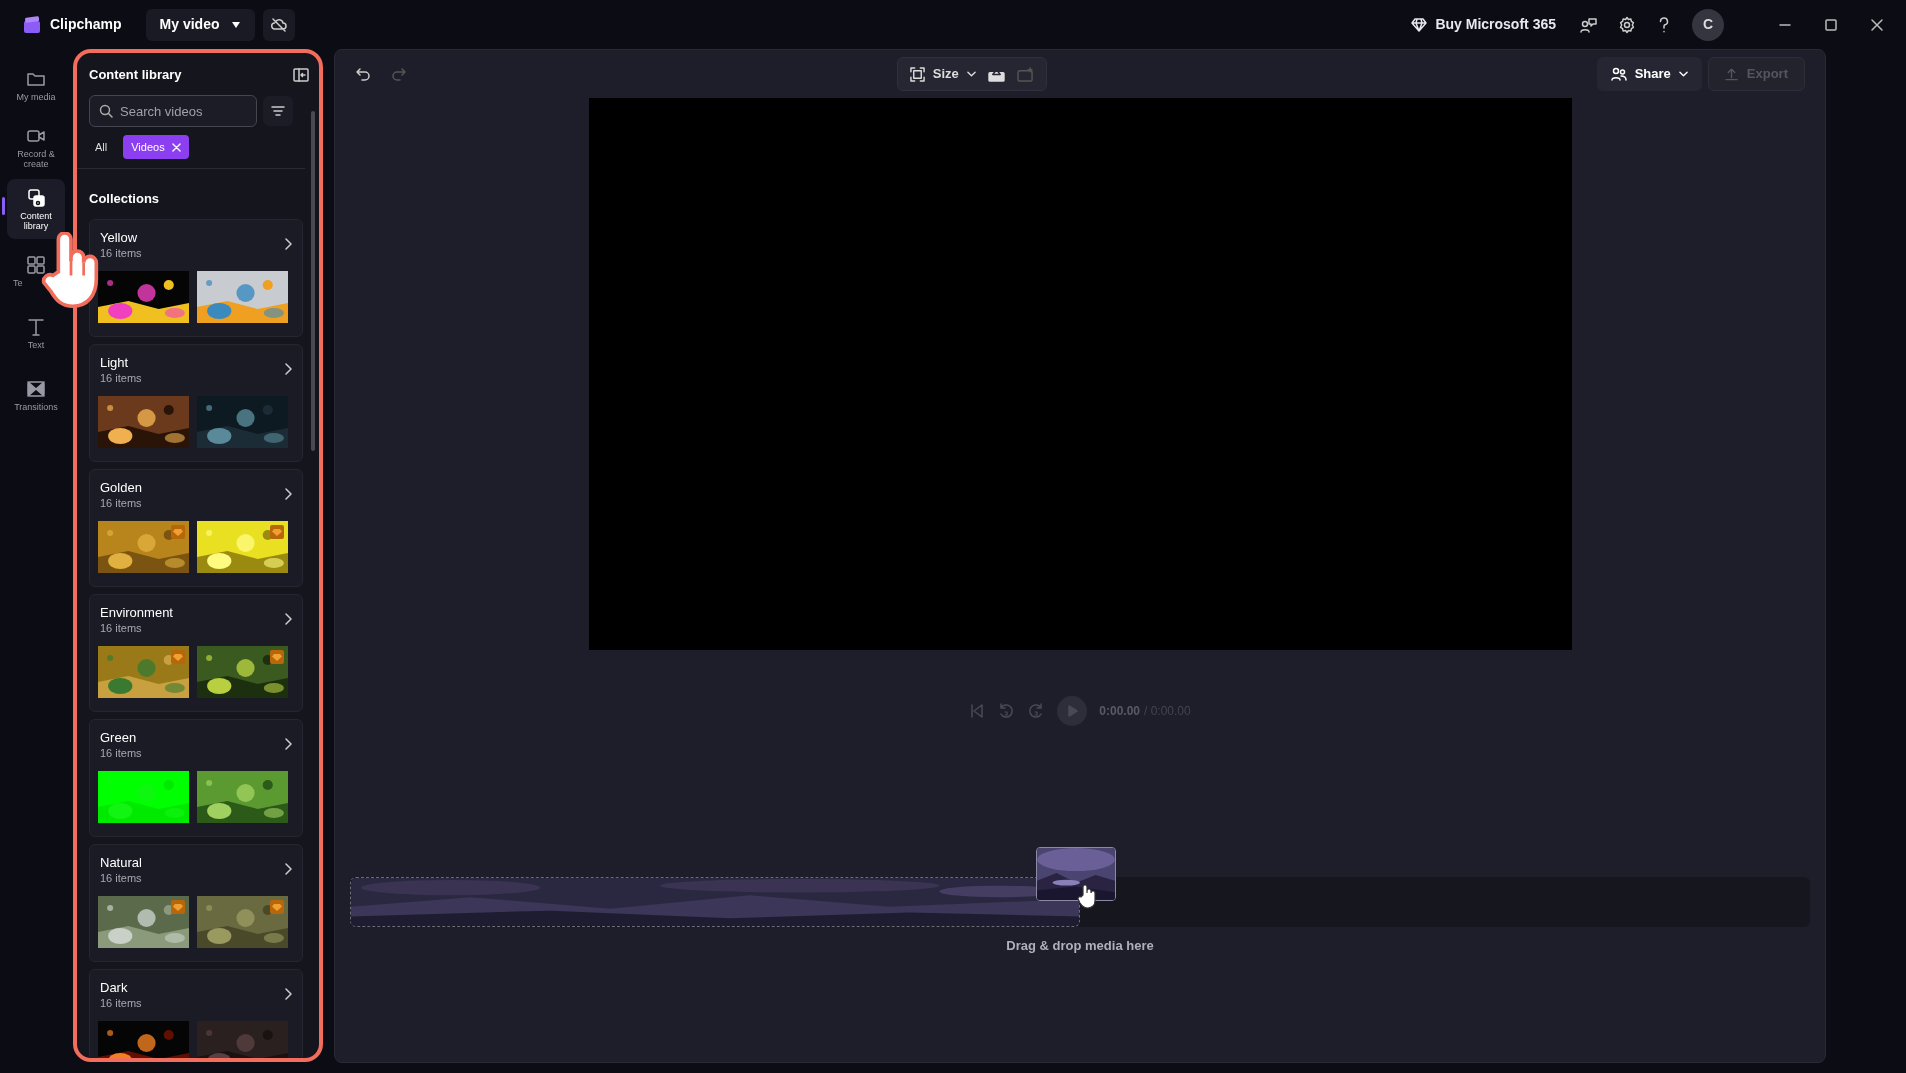 The width and height of the screenshot is (1906, 1073). I want to click on size-button: Size, so click(942, 74).